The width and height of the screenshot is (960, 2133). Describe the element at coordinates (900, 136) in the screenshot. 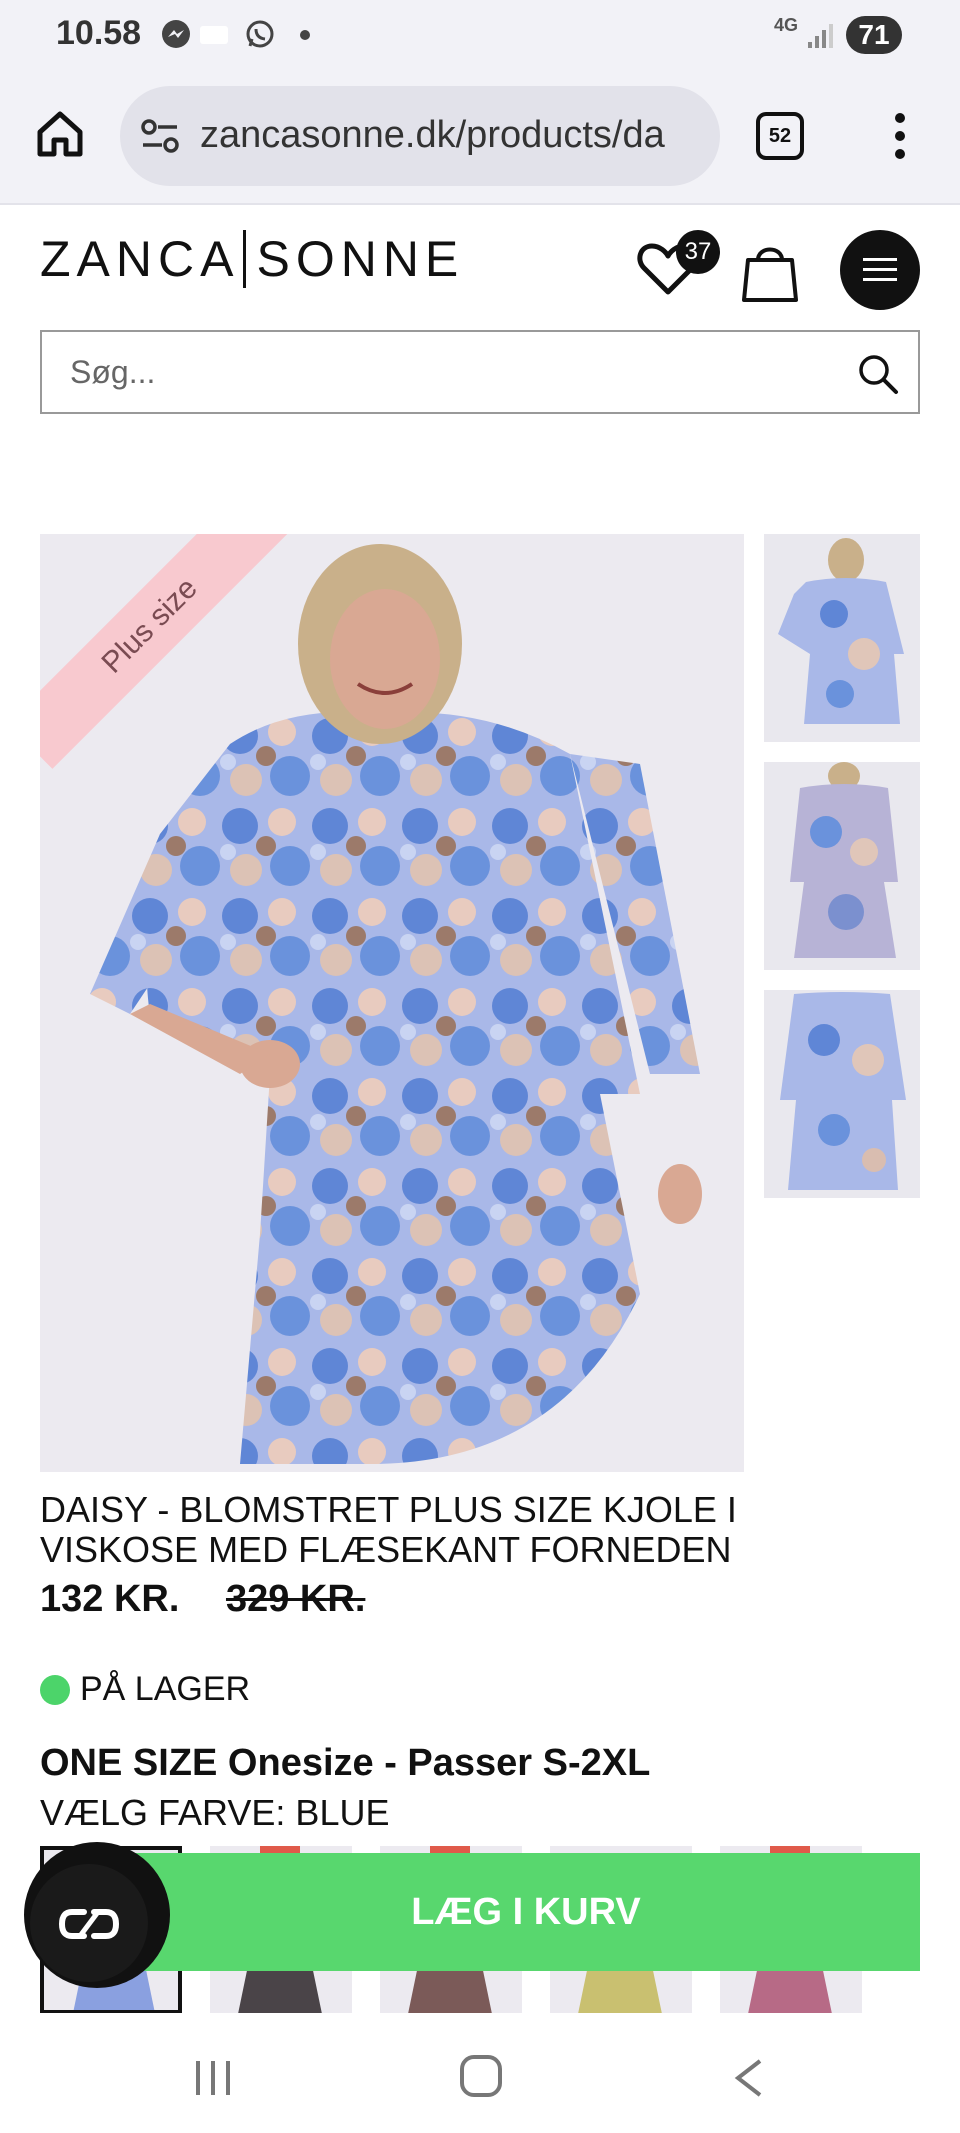

I see `more-options-icon` at that location.